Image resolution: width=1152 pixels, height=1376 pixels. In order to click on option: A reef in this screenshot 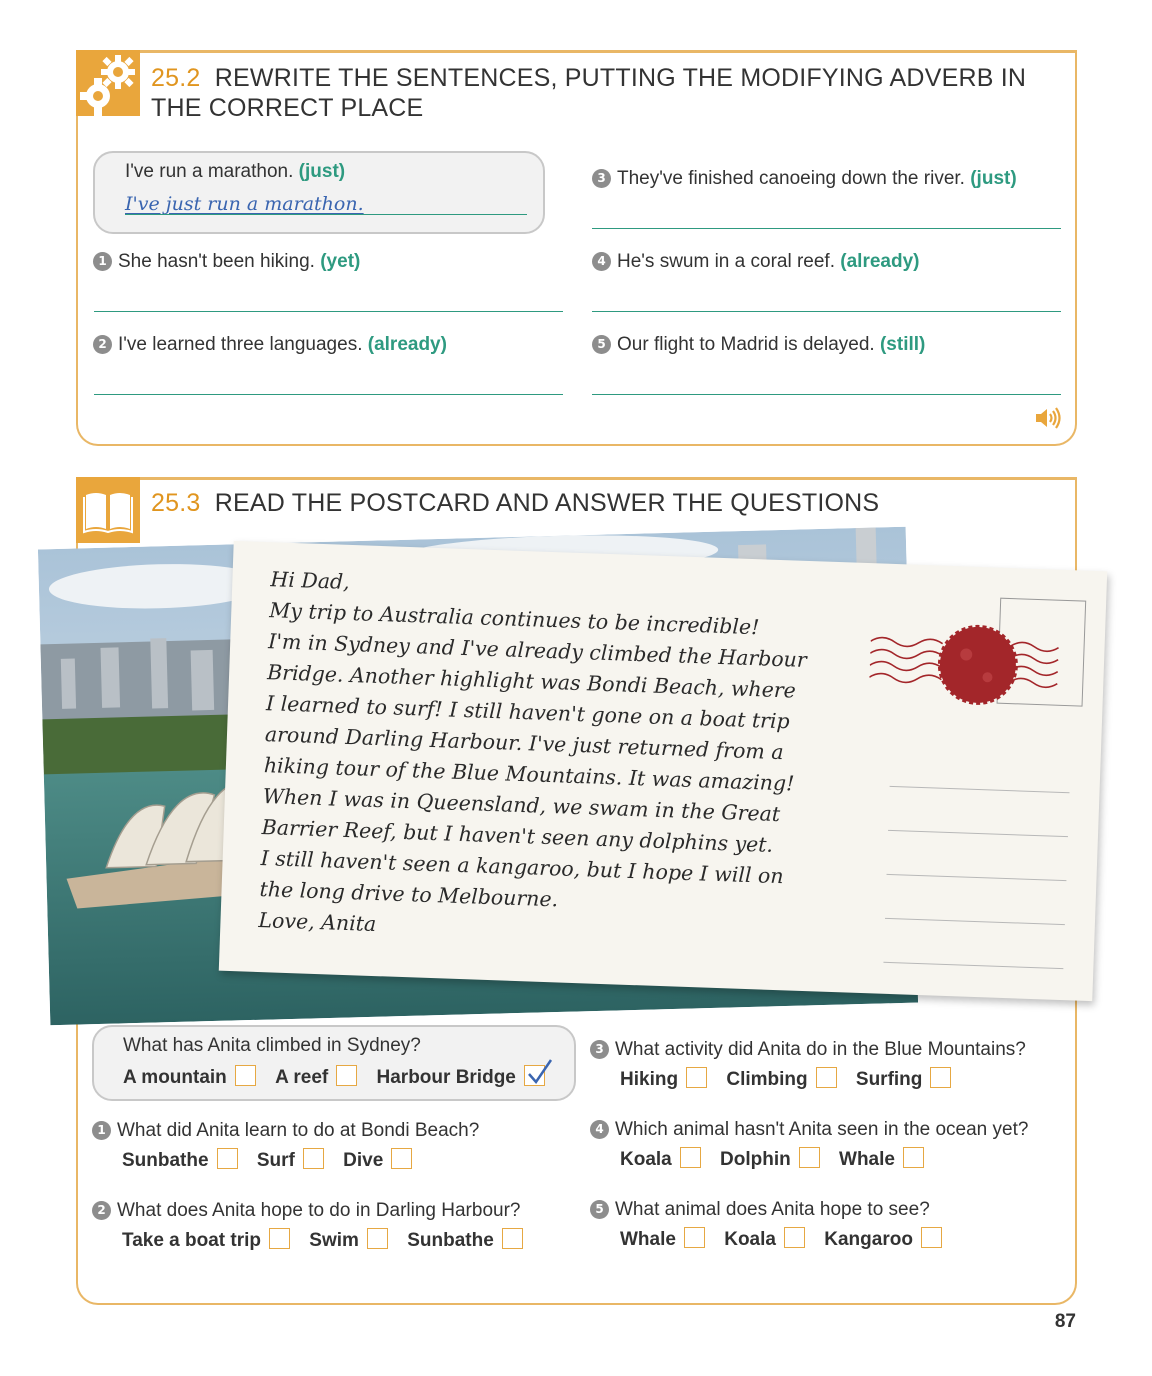, I will do `click(316, 1077)`.